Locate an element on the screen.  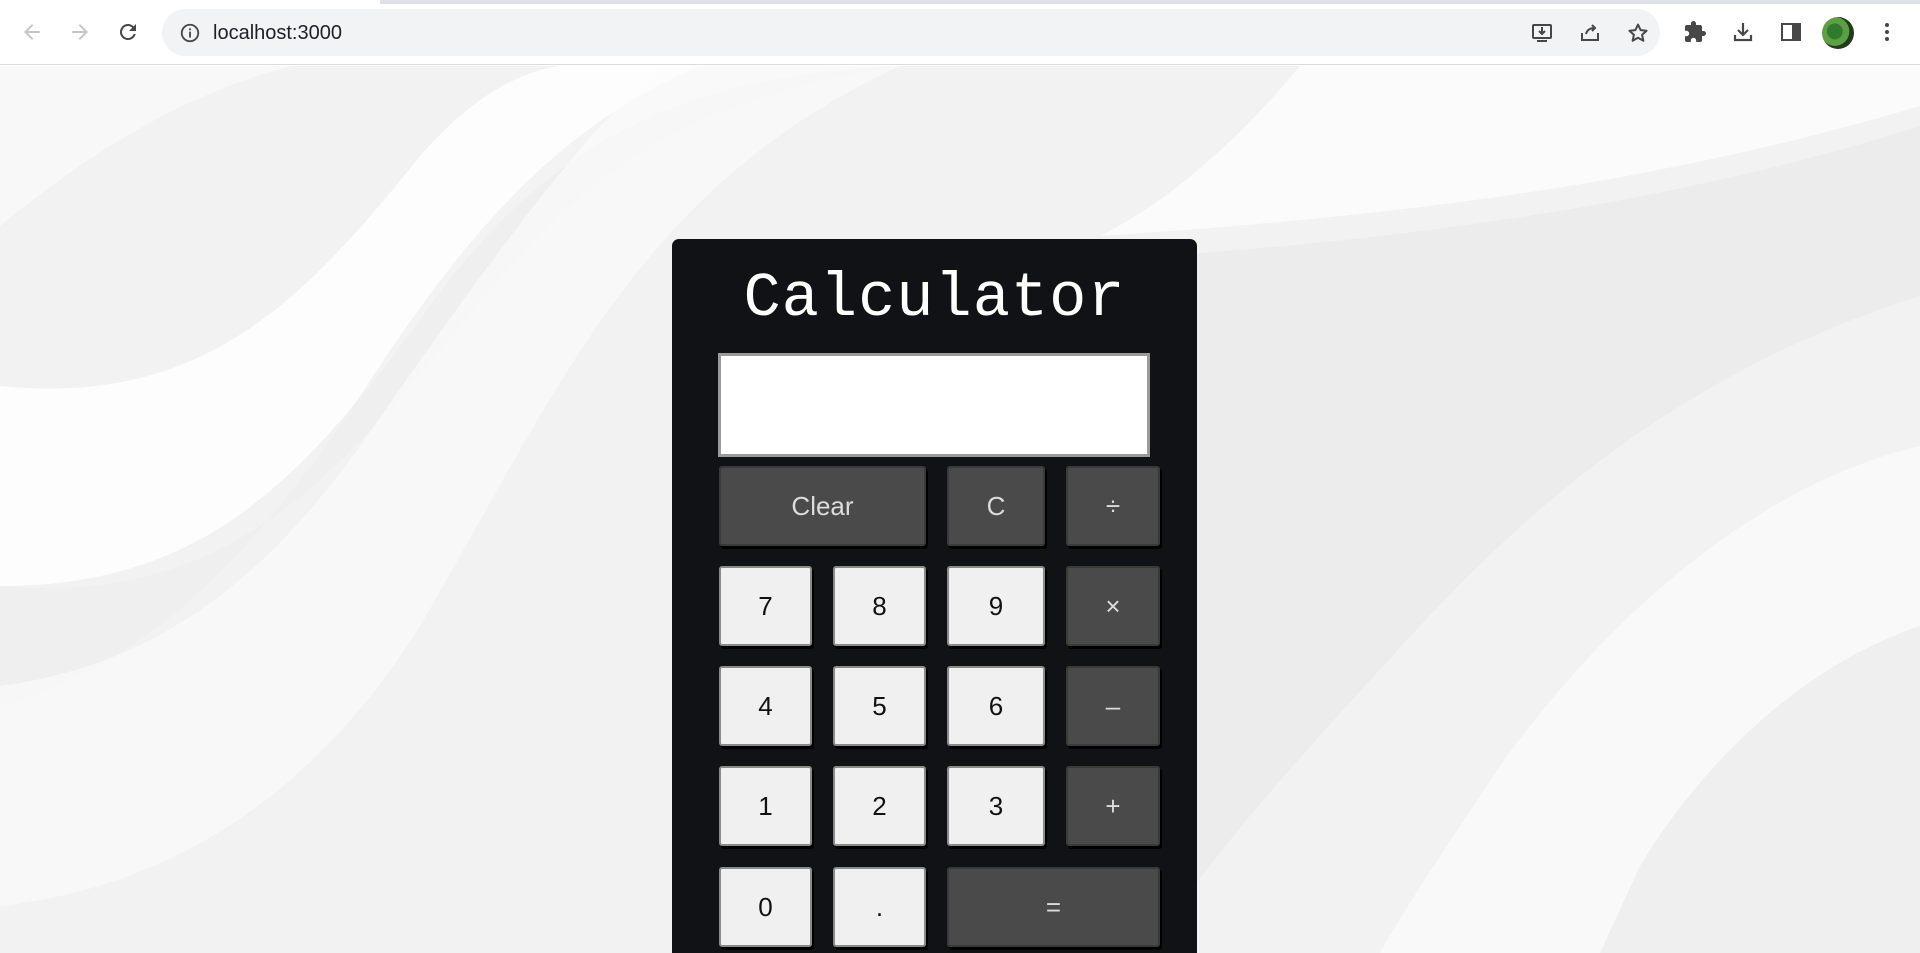
reload-button is located at coordinates (128, 32).